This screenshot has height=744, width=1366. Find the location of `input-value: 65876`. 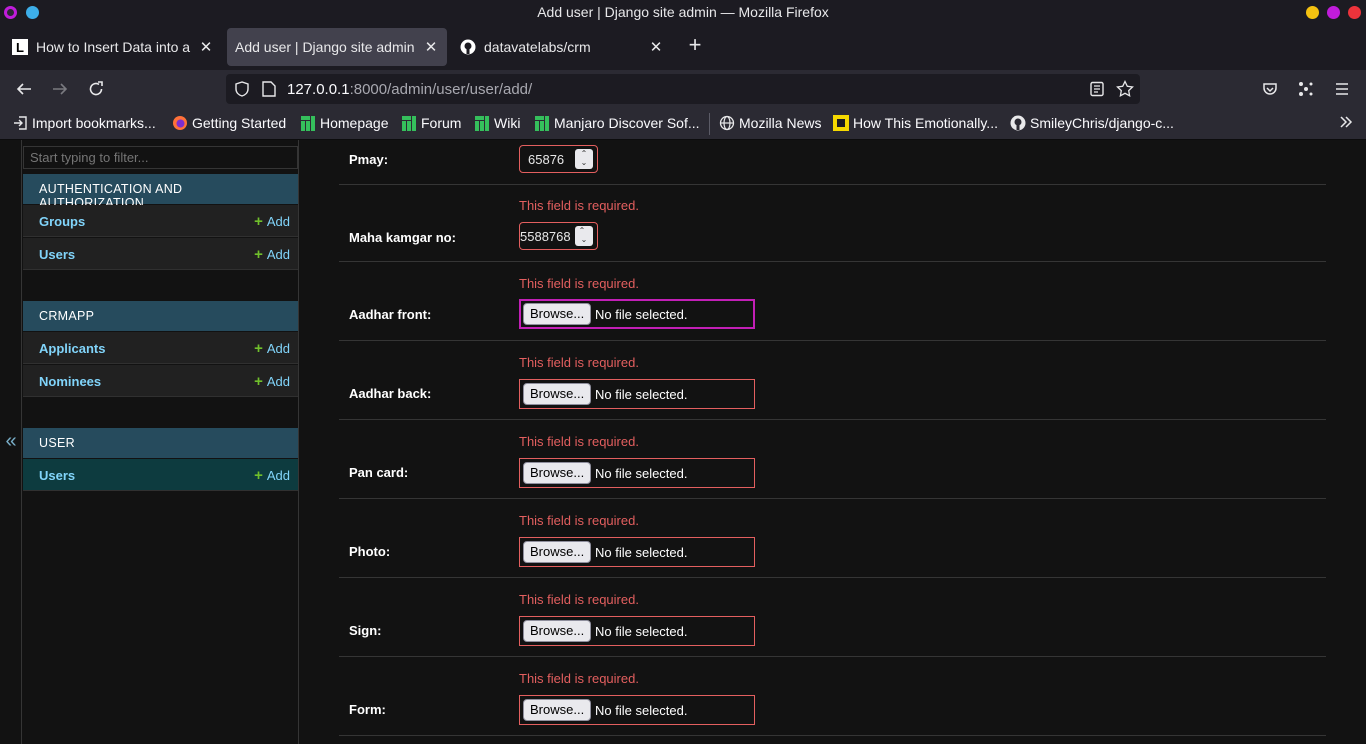

input-value: 65876 is located at coordinates (546, 159).